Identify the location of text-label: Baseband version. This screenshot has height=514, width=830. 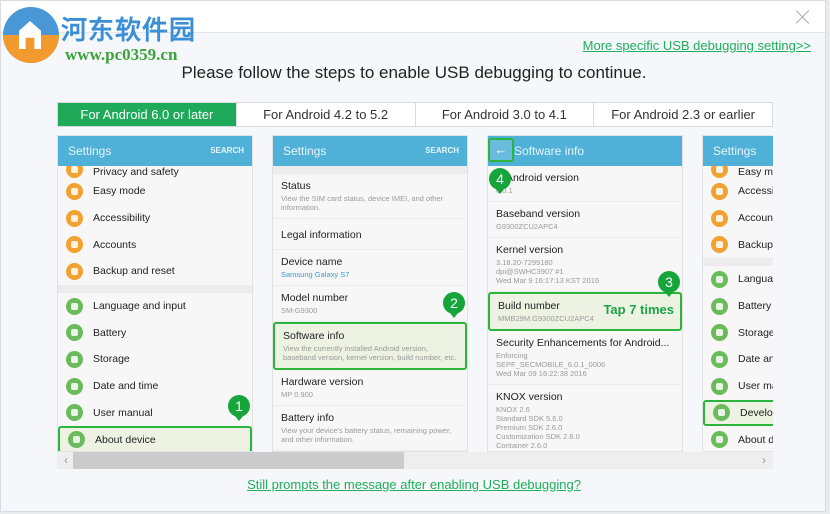
(538, 214).